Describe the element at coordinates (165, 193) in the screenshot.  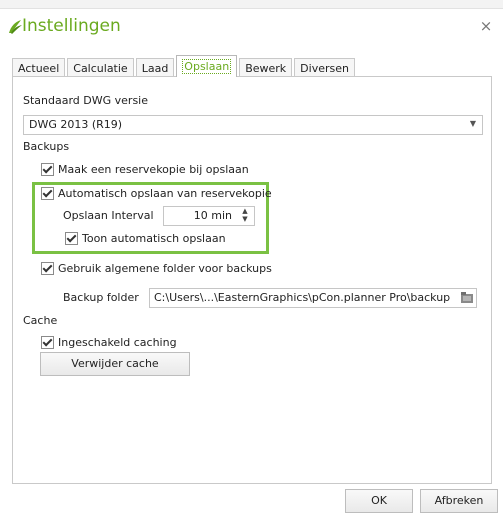
I see `auto-save-label: Automatisch opslaan van reservekopie` at that location.